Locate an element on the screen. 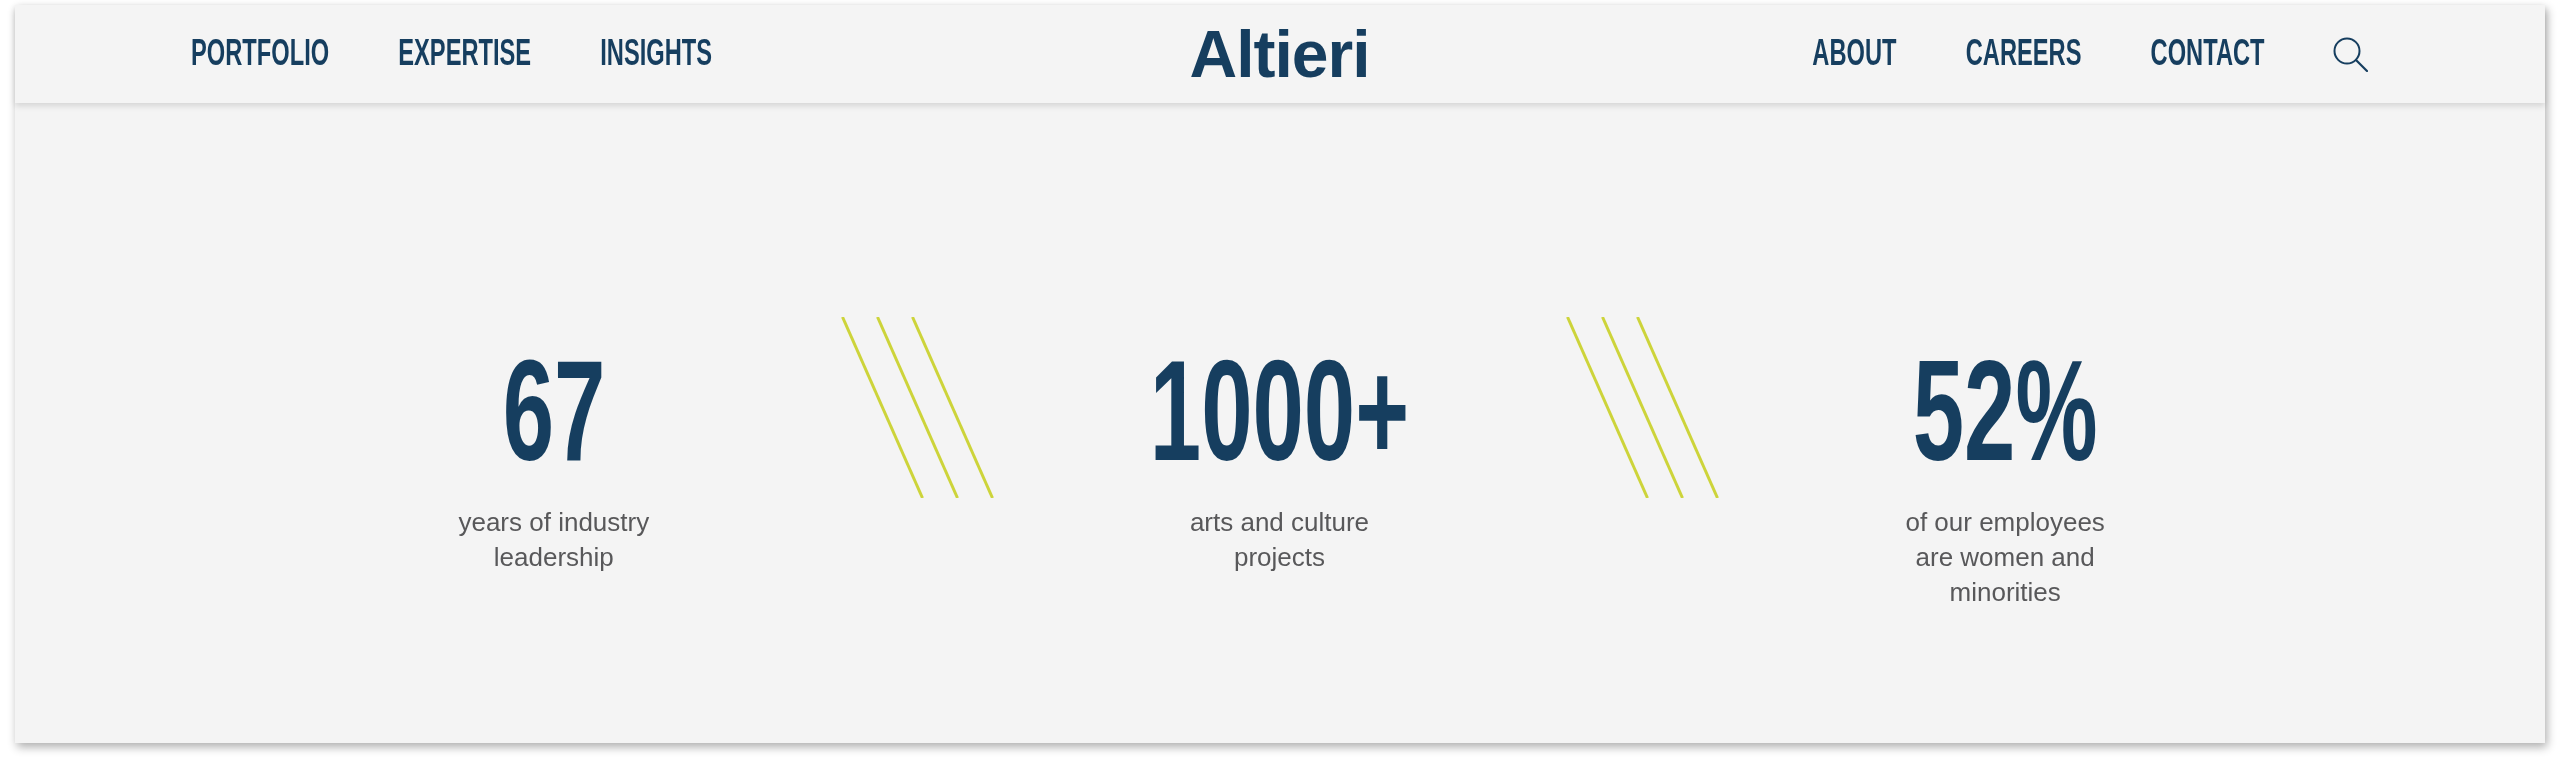  stat-number: 52% is located at coordinates (2005, 411).